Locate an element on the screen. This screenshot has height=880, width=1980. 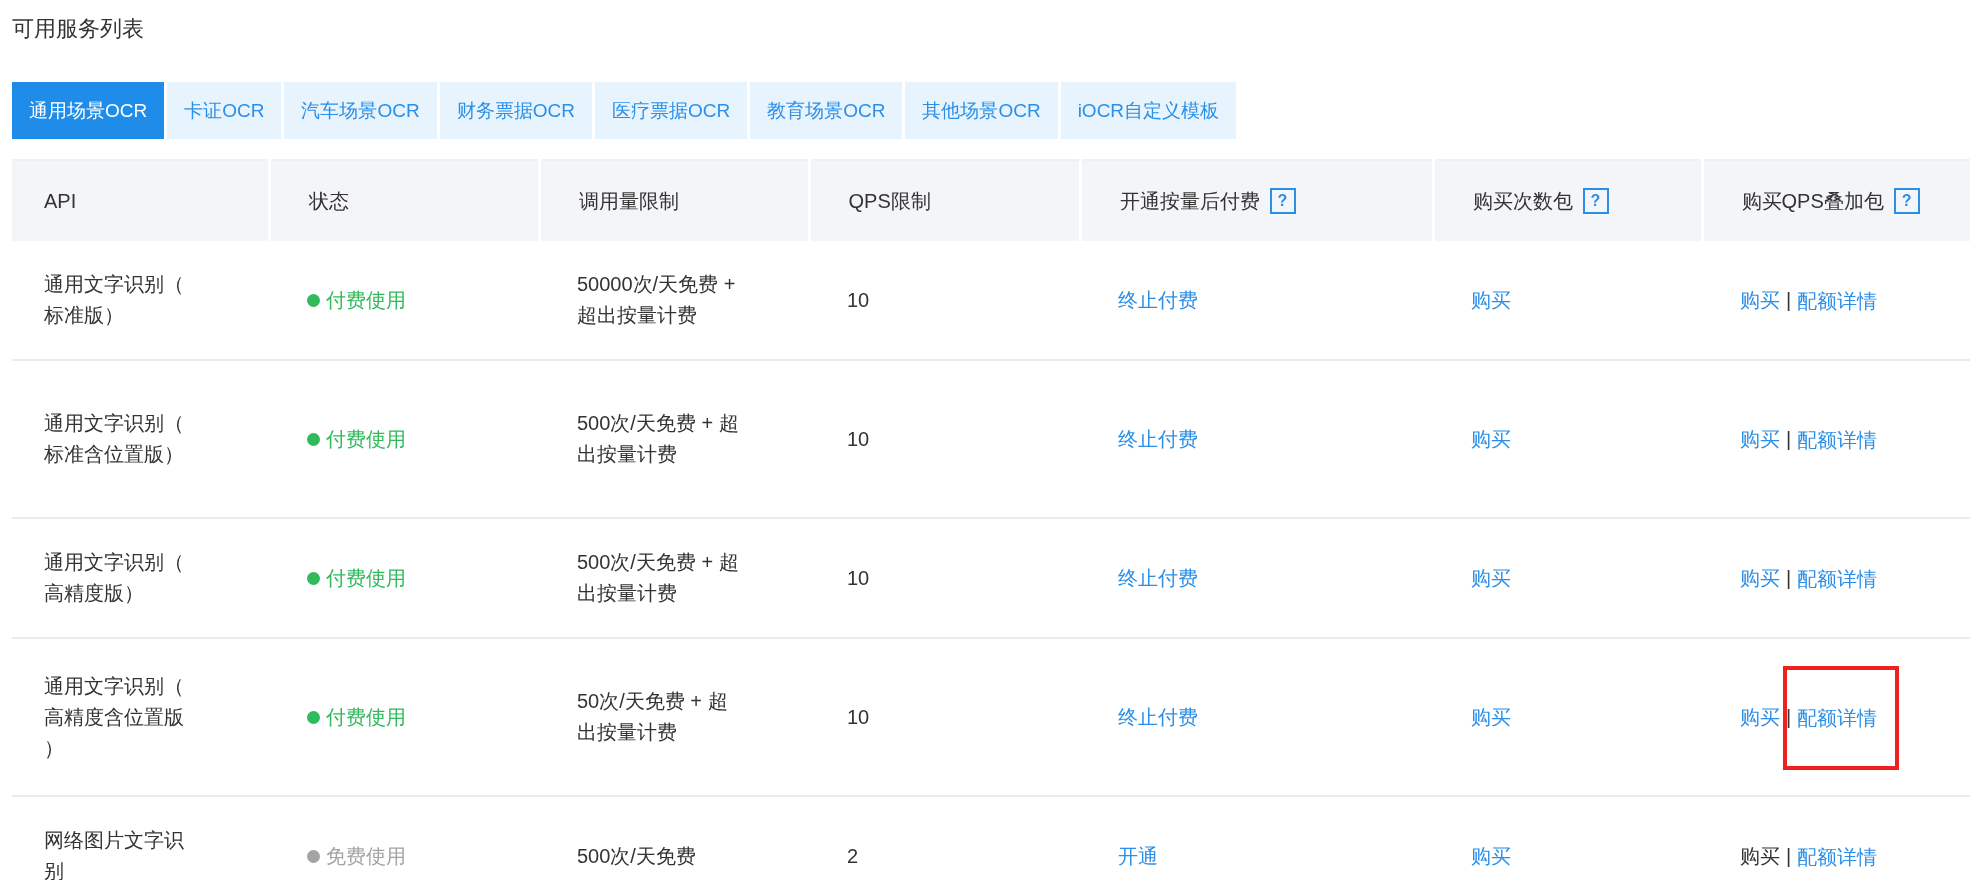
column-header: 调用量限制 is located at coordinates (628, 200).